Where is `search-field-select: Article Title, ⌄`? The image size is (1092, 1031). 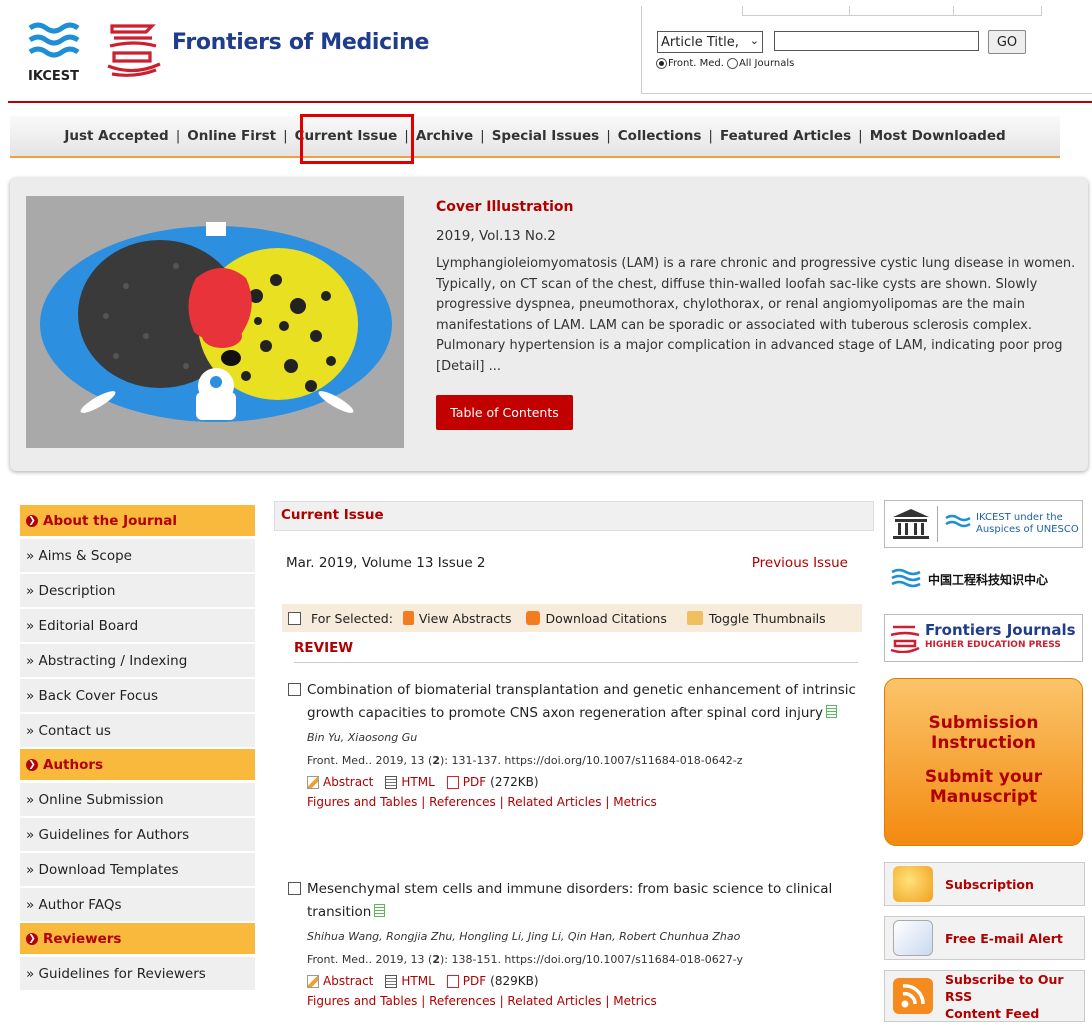 search-field-select: Article Title, ⌄ is located at coordinates (710, 42).